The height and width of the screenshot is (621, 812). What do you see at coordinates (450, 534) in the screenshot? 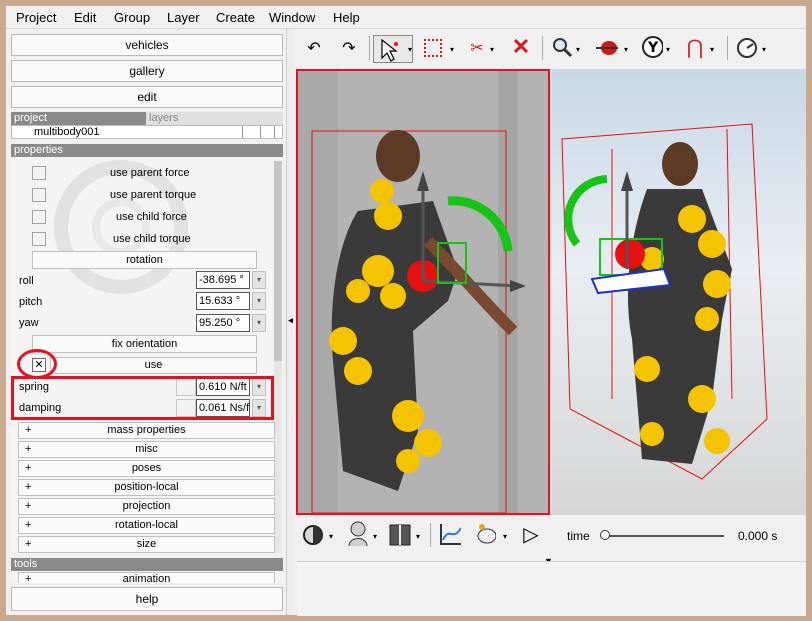
I see `curve-editor-icon` at bounding box center [450, 534].